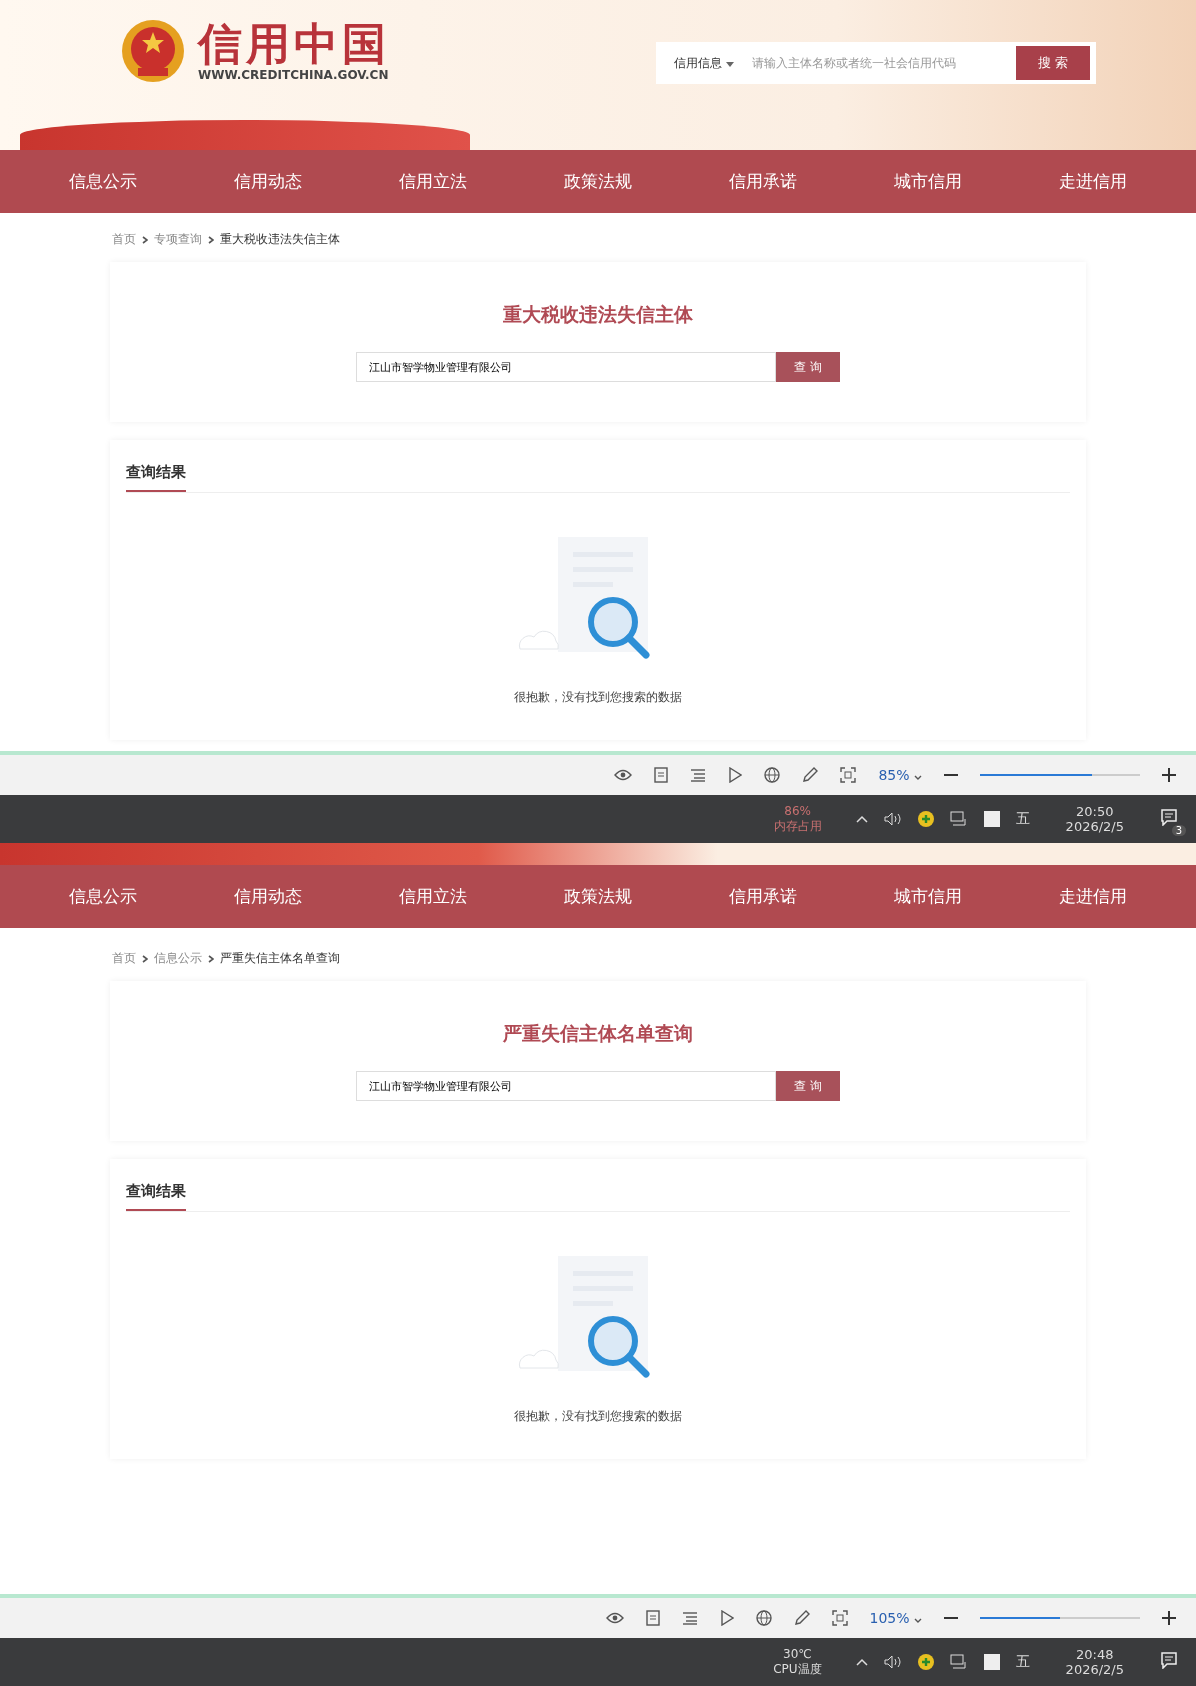 This screenshot has width=1196, height=1686. What do you see at coordinates (280, 239) in the screenshot?
I see `breadcrumb-current: 重大税收违法失信主体` at bounding box center [280, 239].